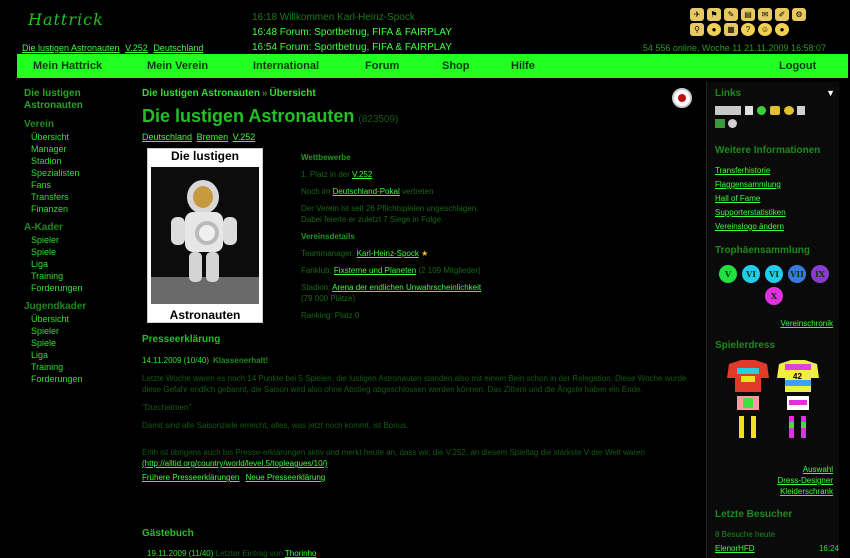 The width and height of the screenshot is (850, 558). Describe the element at coordinates (205, 235) in the screenshot. I see `team-logo: Die lustigen Astronauten` at that location.